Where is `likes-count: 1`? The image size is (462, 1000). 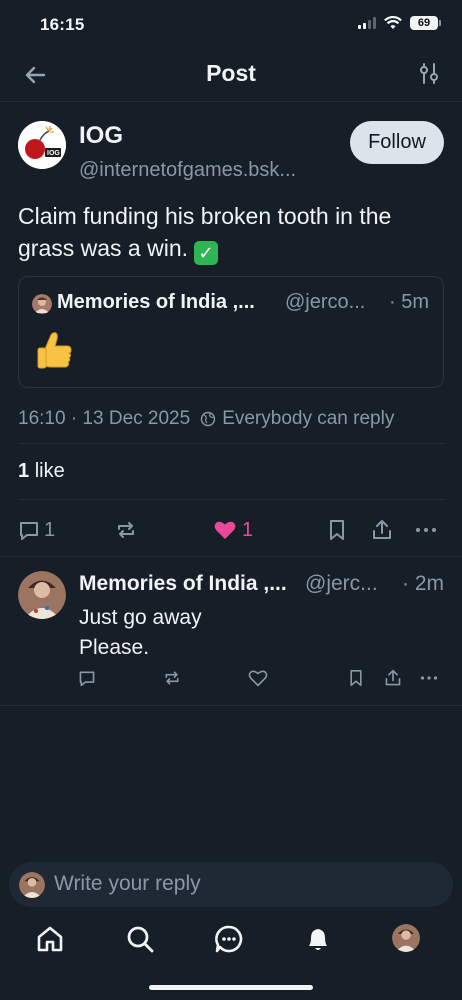
likes-count: 1 is located at coordinates (24, 471).